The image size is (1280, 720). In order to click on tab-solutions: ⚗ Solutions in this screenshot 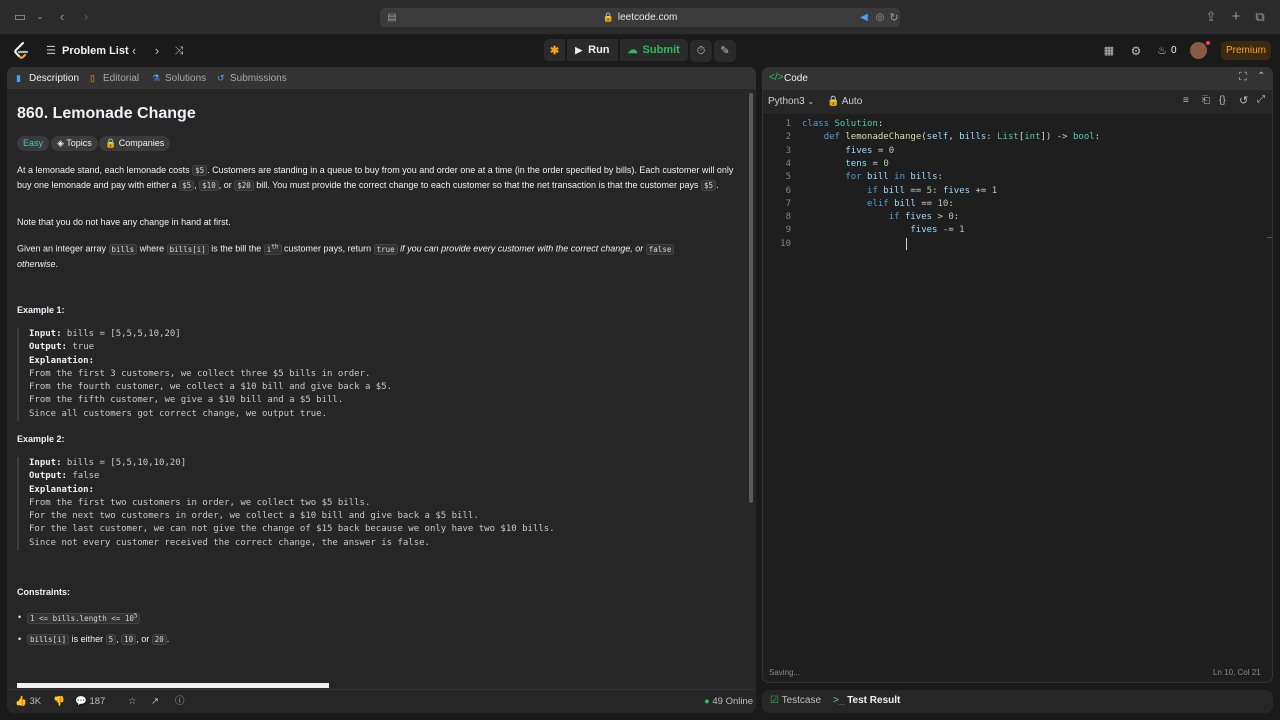, I will do `click(179, 78)`.